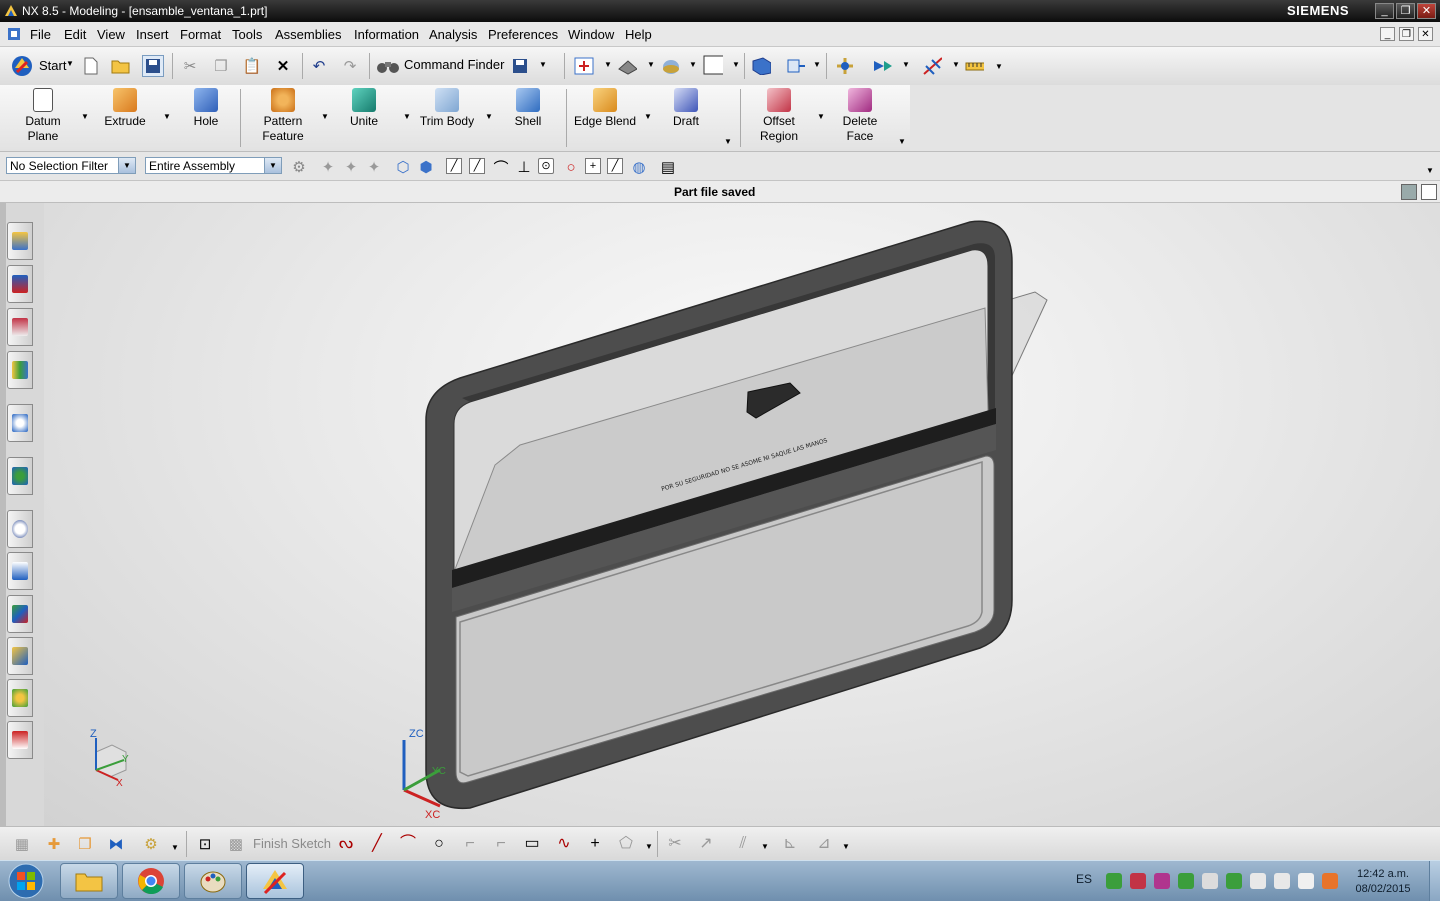  What do you see at coordinates (328, 167) in the screenshot?
I see `select-feature-icon: ✦` at bounding box center [328, 167].